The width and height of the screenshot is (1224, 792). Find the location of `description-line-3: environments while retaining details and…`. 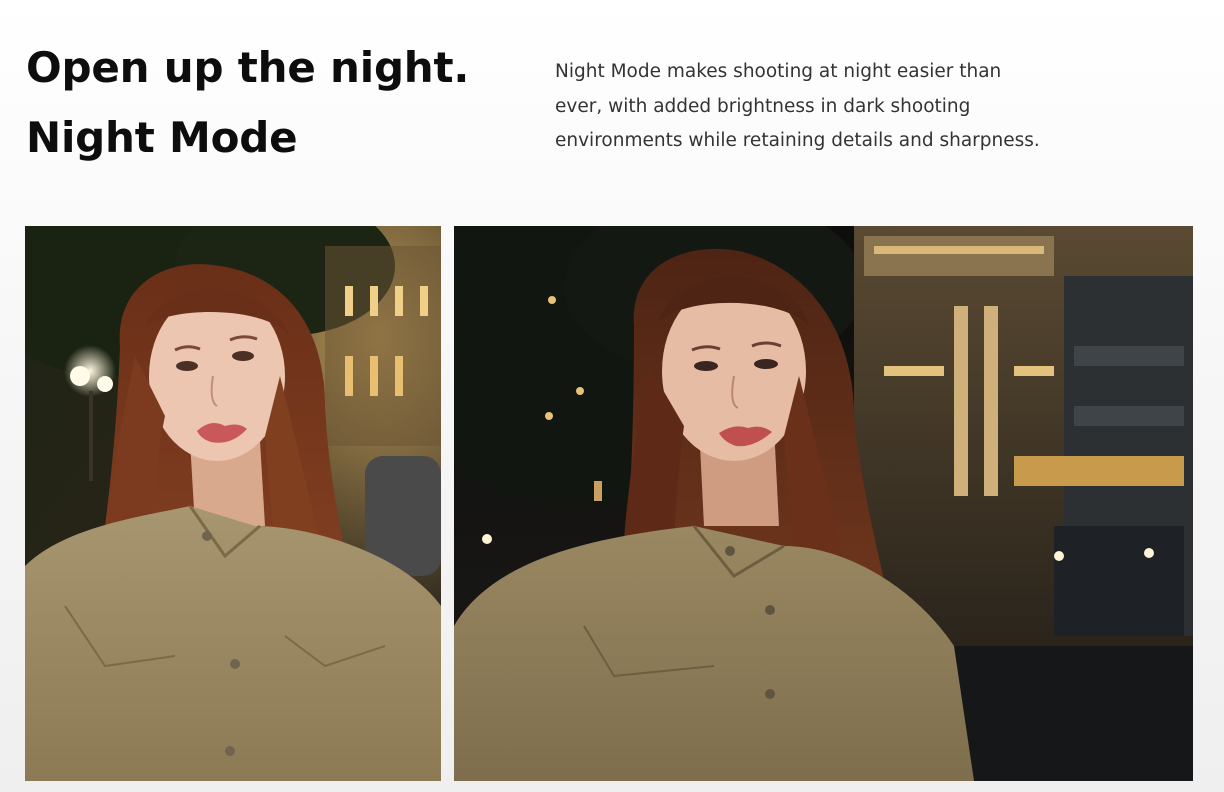

description-line-3: environments while retaining details and… is located at coordinates (797, 140).